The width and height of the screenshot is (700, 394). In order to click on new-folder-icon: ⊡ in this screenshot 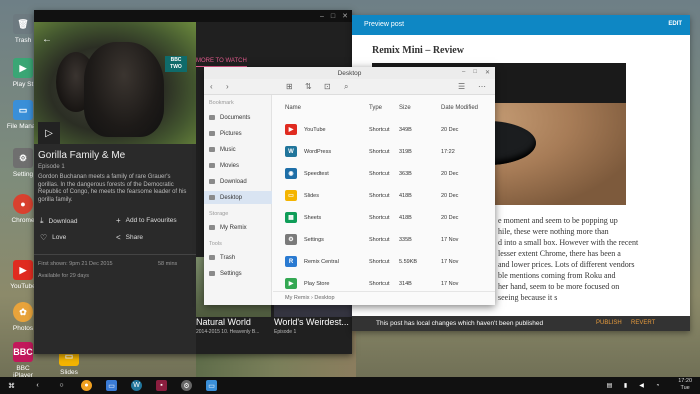, I will do `click(327, 86)`.